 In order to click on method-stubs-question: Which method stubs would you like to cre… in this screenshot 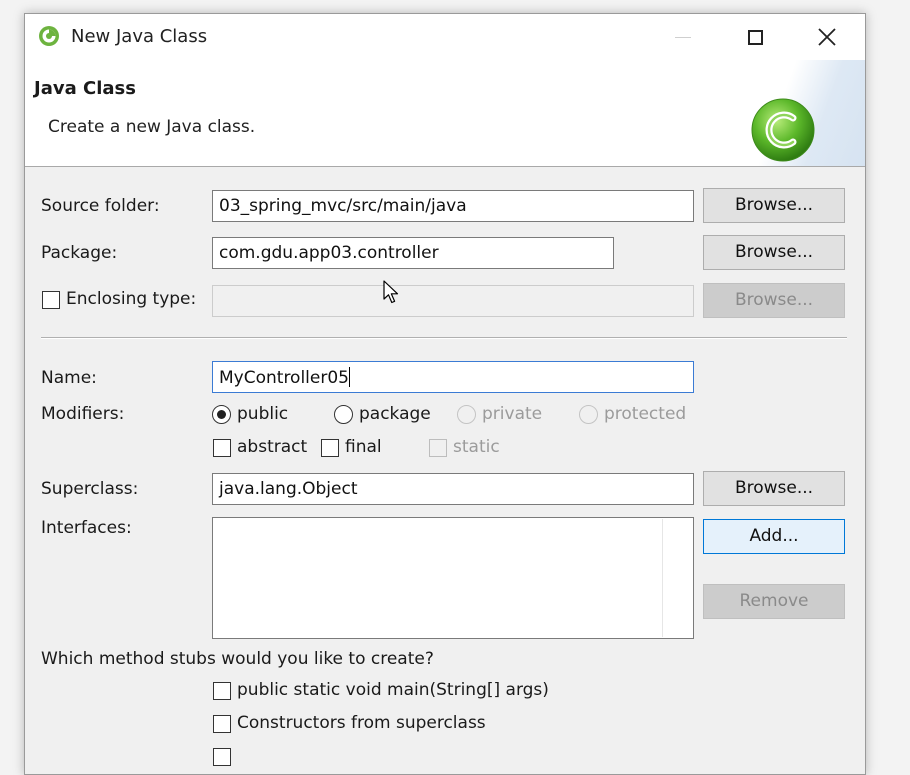, I will do `click(237, 659)`.